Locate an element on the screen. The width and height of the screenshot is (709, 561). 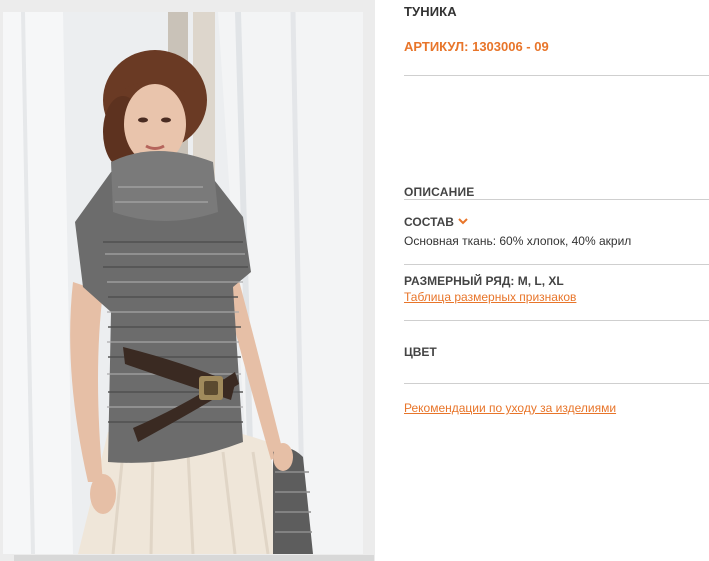
sizes-row: РАЗМЕРНЫЙ РЯД: M, L, XL is located at coordinates (484, 281).